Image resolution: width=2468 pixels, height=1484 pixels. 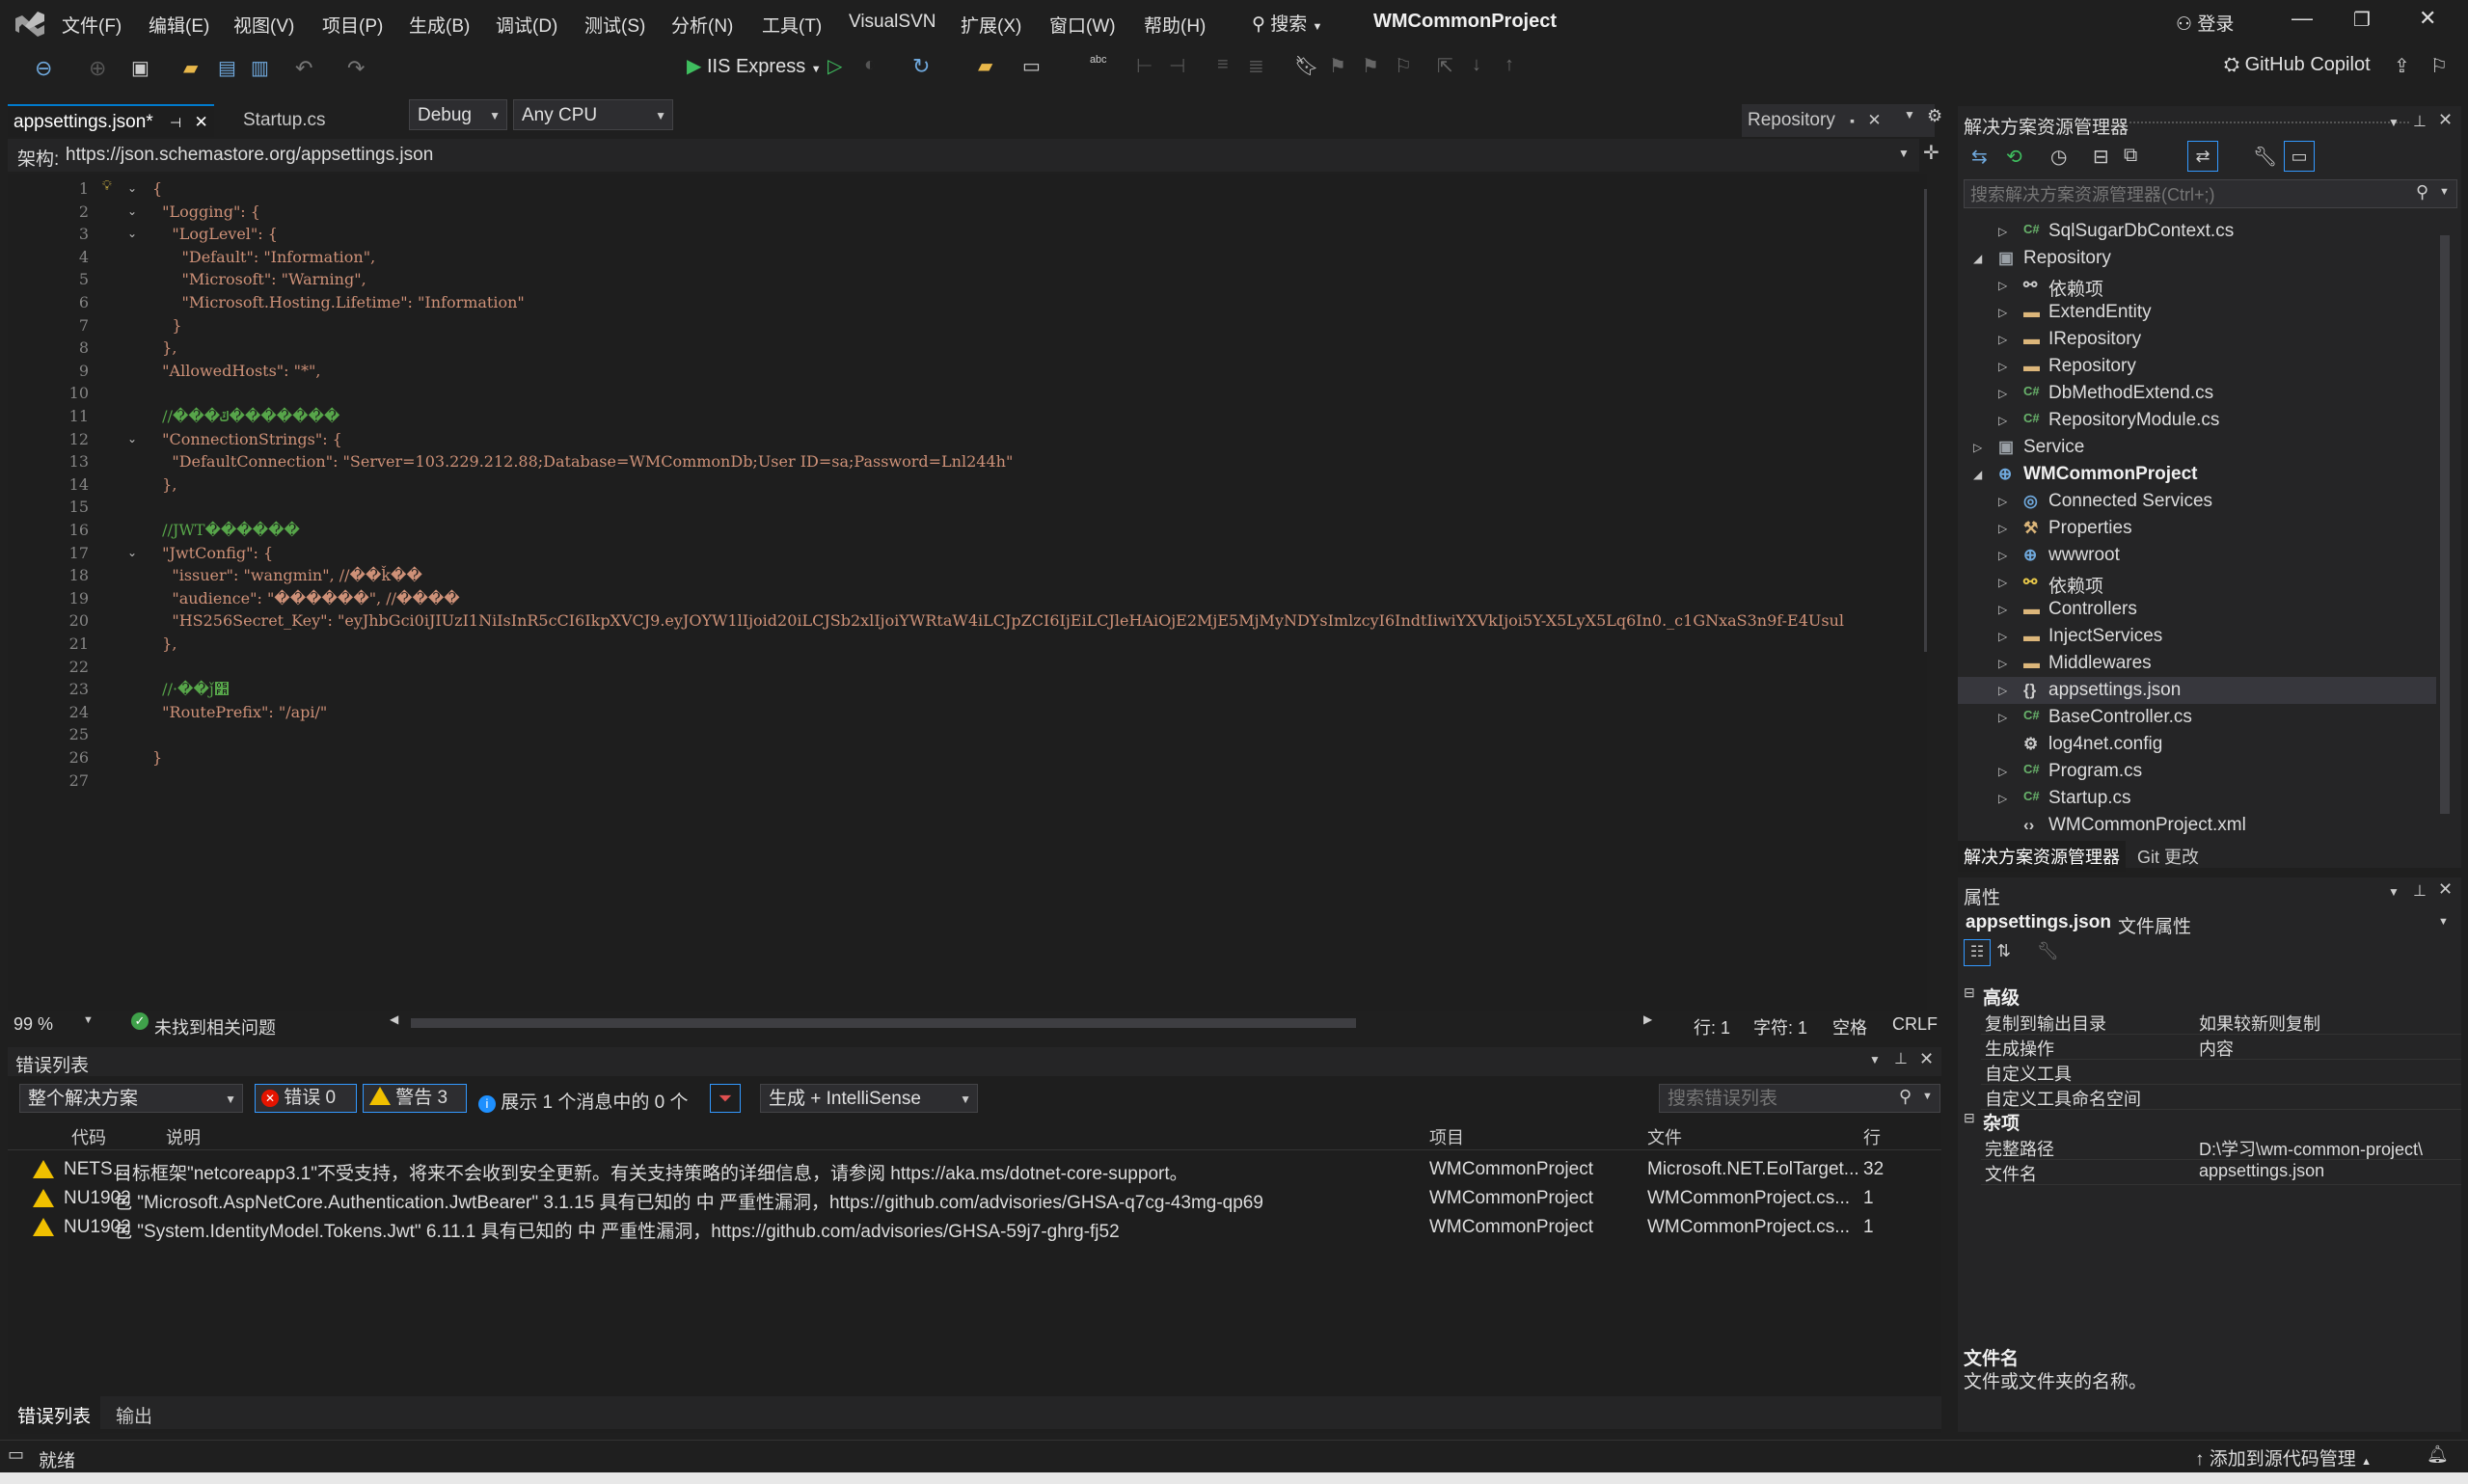 I want to click on tab-overflow-icon: ▼, so click(x=1909, y=114).